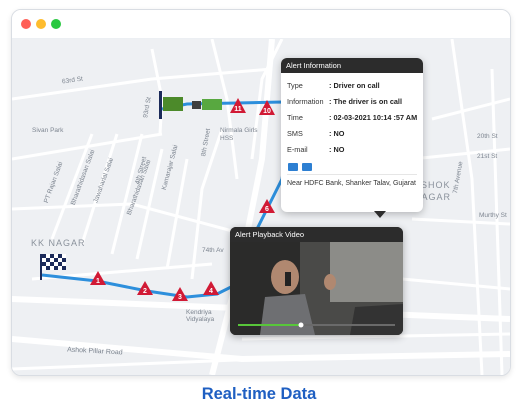 This screenshot has width=518, height=409. I want to click on video-title: Alert Playback Video, so click(316, 234).